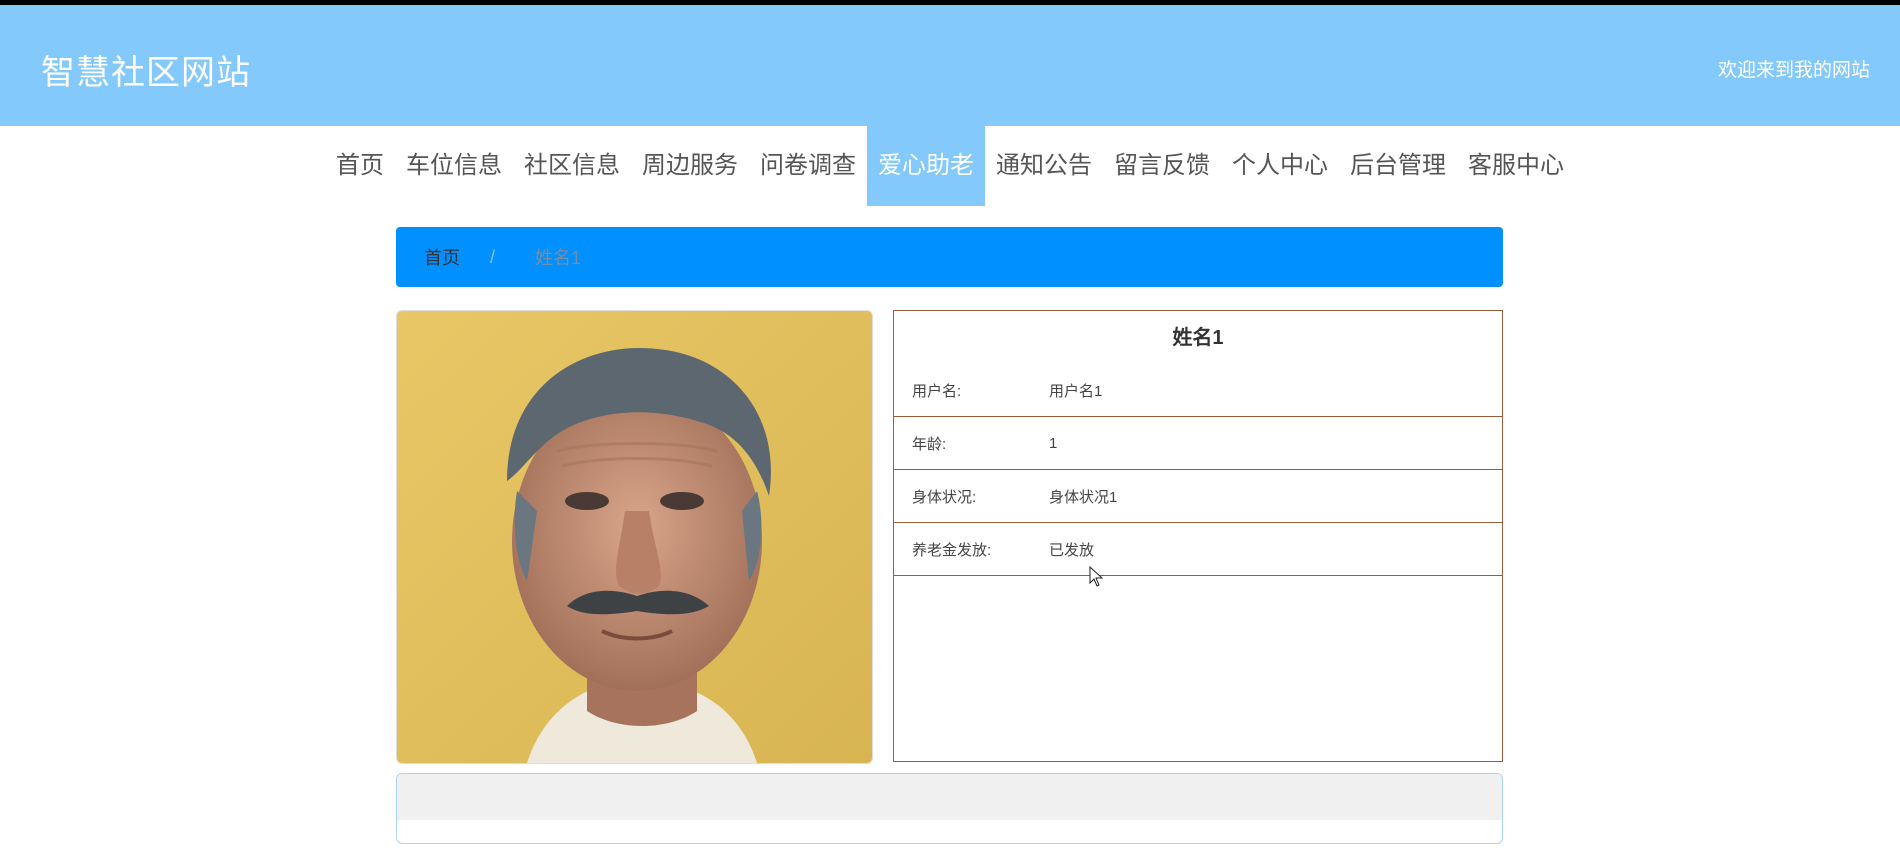 This screenshot has height=866, width=1900. I want to click on nav-item-profile: 个人中心, so click(1280, 166).